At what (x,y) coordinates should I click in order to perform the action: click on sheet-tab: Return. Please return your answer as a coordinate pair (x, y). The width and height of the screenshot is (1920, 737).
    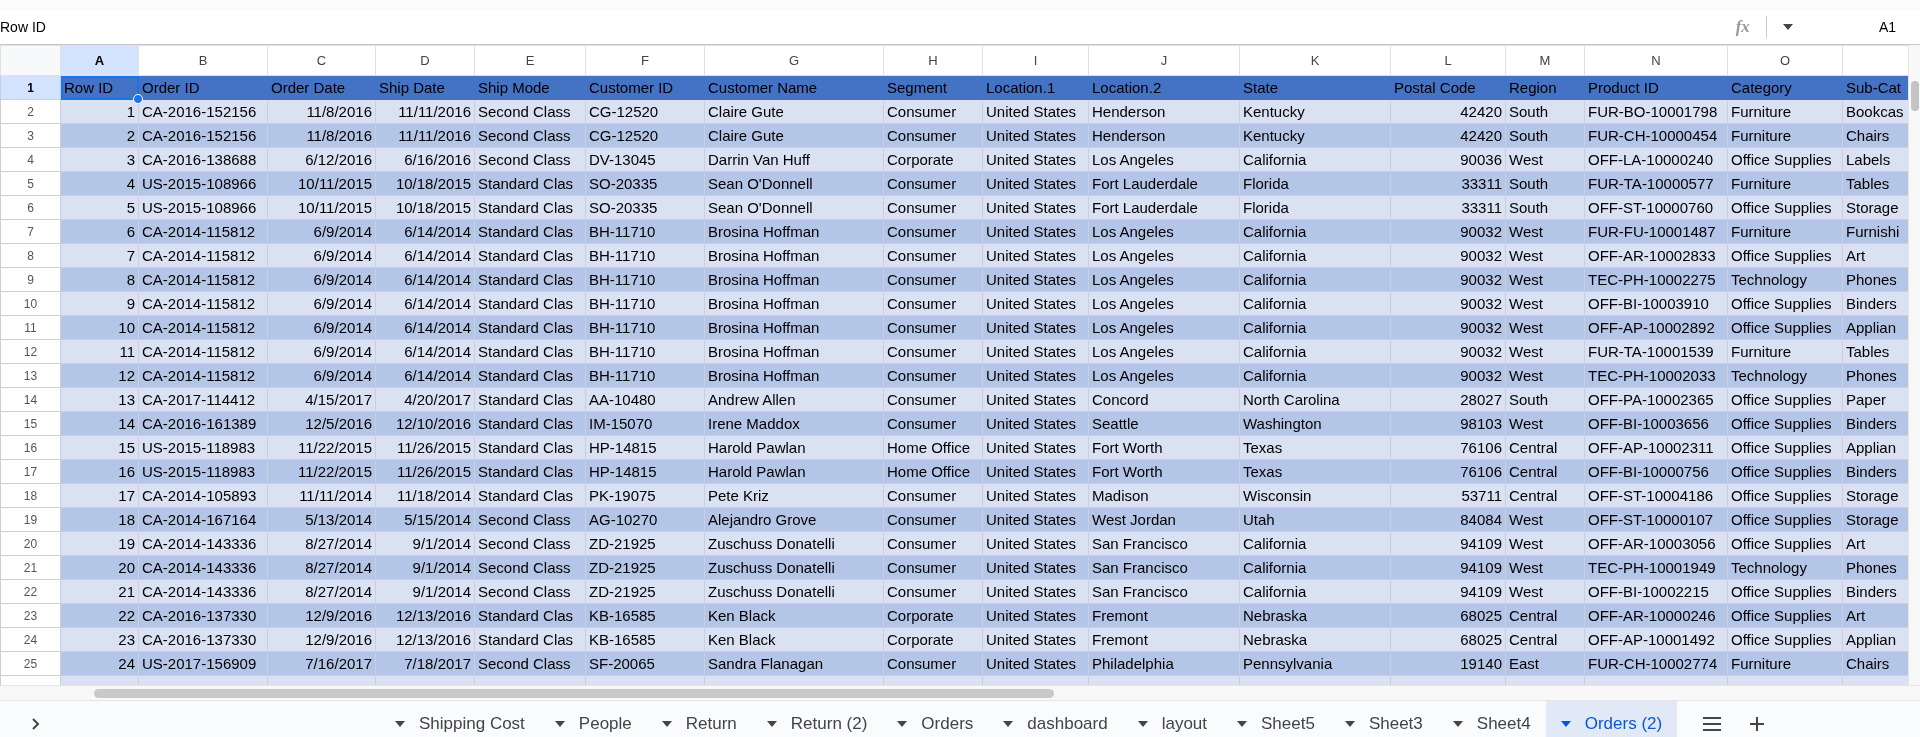
    Looking at the image, I should click on (699, 719).